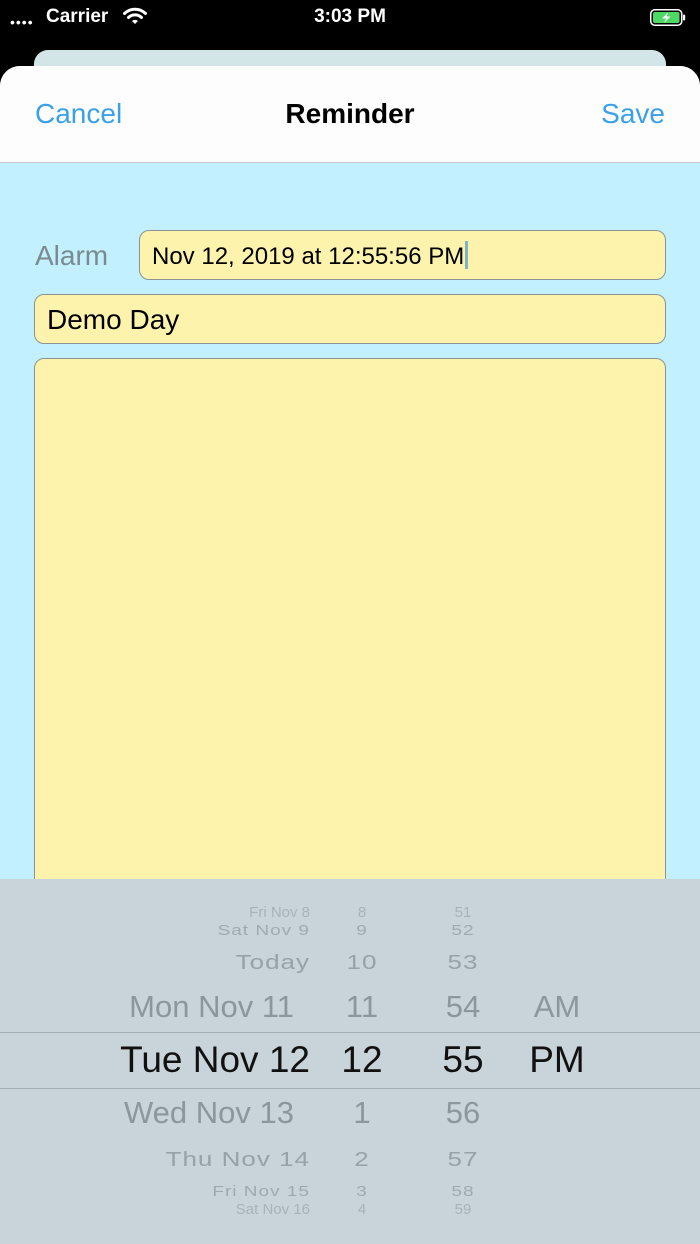  What do you see at coordinates (362, 1209) in the screenshot?
I see `picker-hour-option: 4` at bounding box center [362, 1209].